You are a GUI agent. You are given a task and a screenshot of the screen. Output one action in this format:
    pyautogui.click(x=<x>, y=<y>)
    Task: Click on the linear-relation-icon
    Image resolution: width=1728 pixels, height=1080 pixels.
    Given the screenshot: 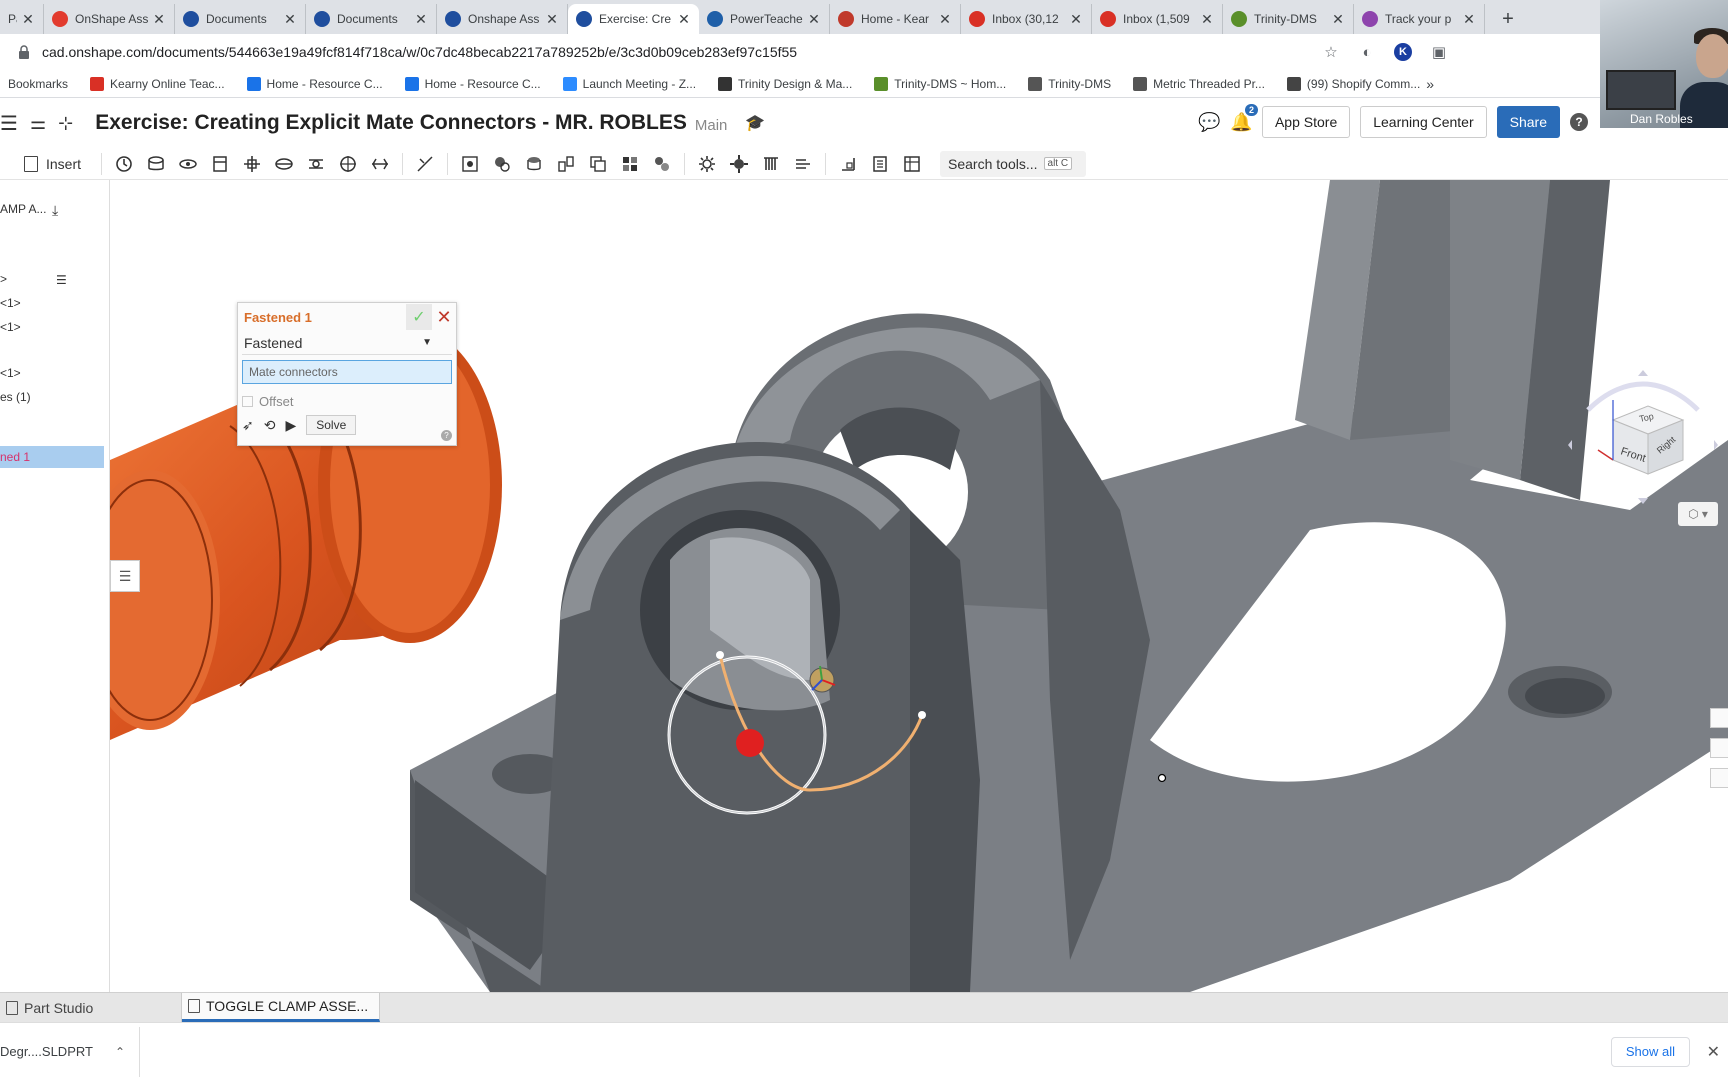 What is the action you would take?
    pyautogui.click(x=662, y=164)
    